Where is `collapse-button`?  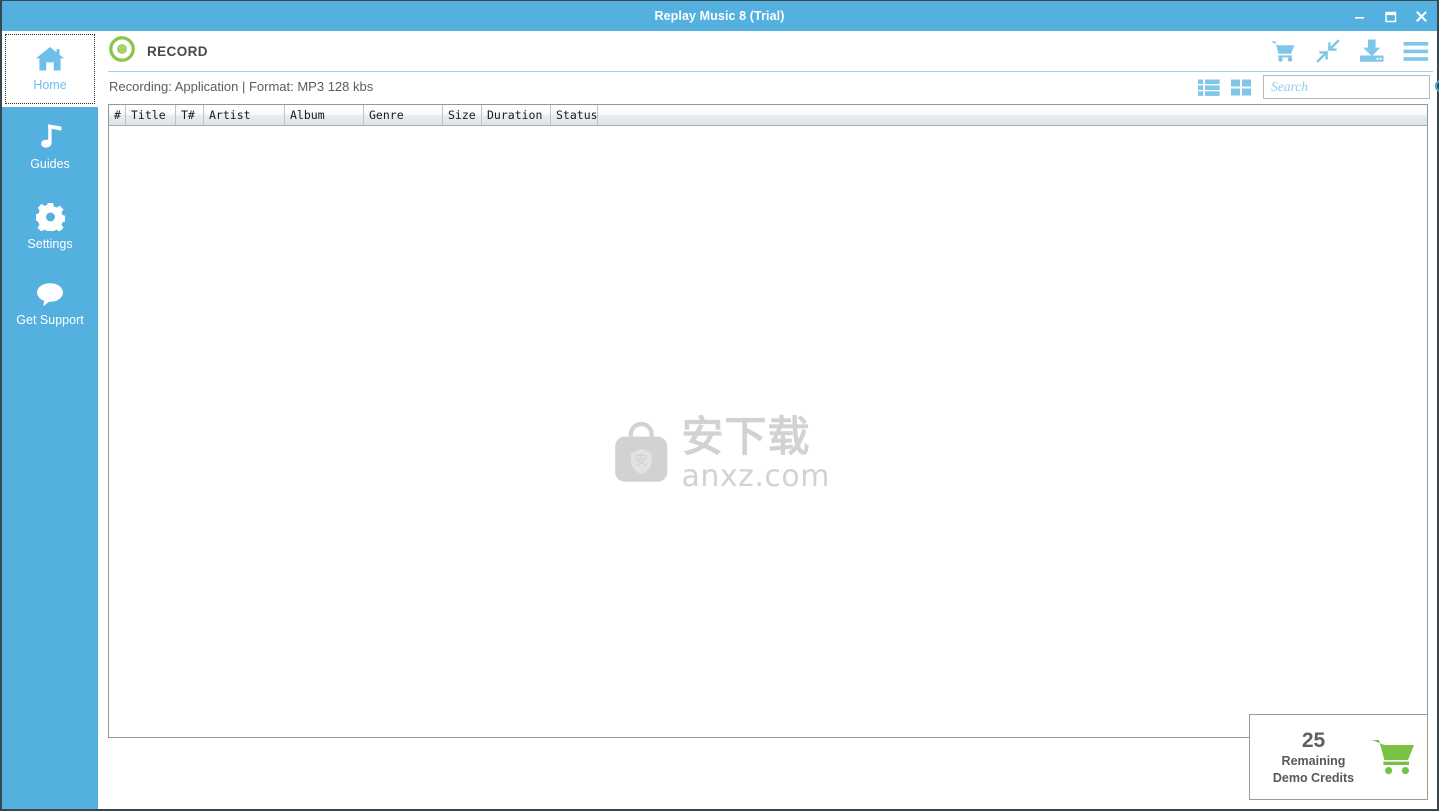
collapse-button is located at coordinates (1328, 51).